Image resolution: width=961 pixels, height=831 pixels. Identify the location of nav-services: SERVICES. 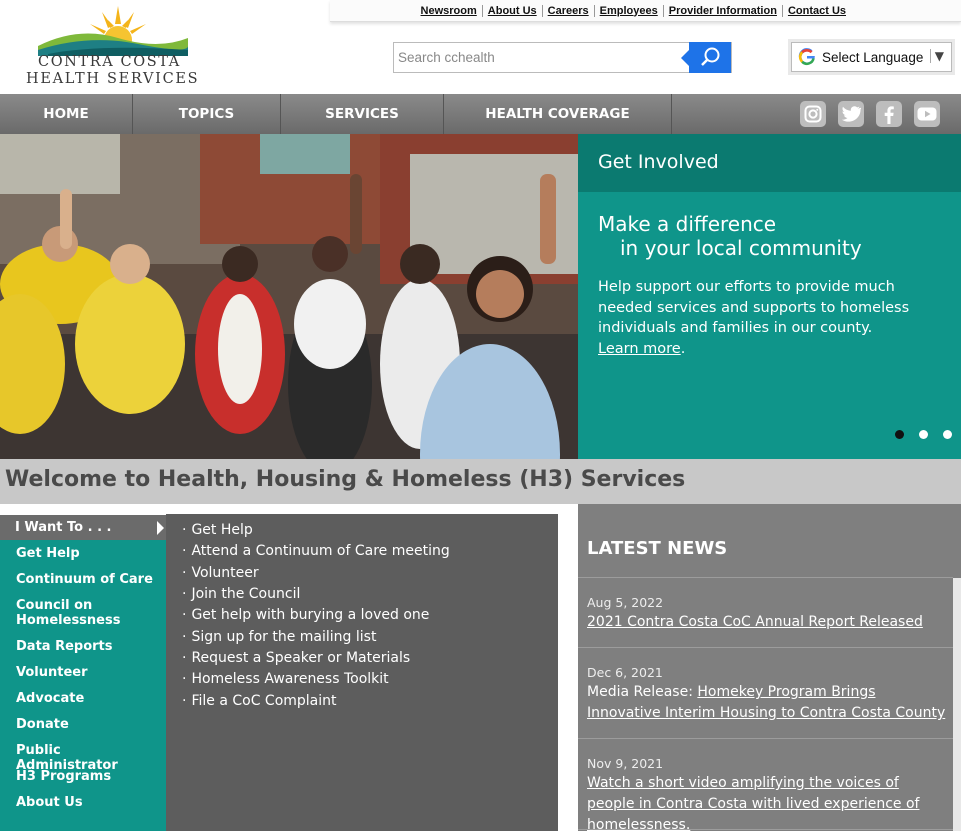
(362, 114).